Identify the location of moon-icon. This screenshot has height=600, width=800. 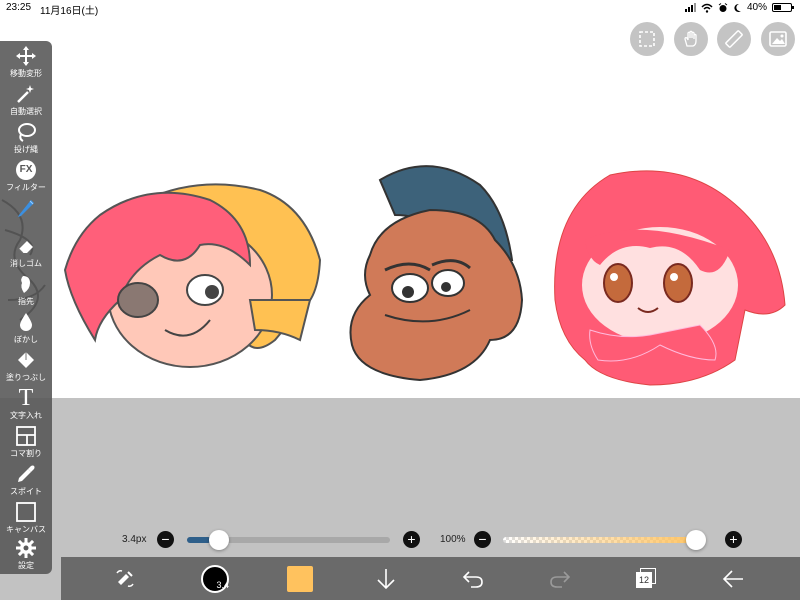
(737, 7).